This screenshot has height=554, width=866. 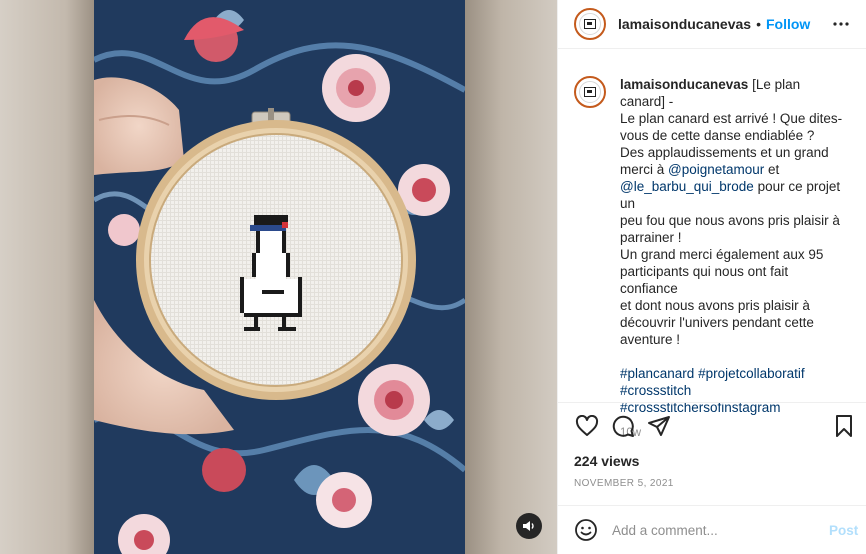 What do you see at coordinates (684, 24) in the screenshot?
I see `header-username: lamaisonducanevas` at bounding box center [684, 24].